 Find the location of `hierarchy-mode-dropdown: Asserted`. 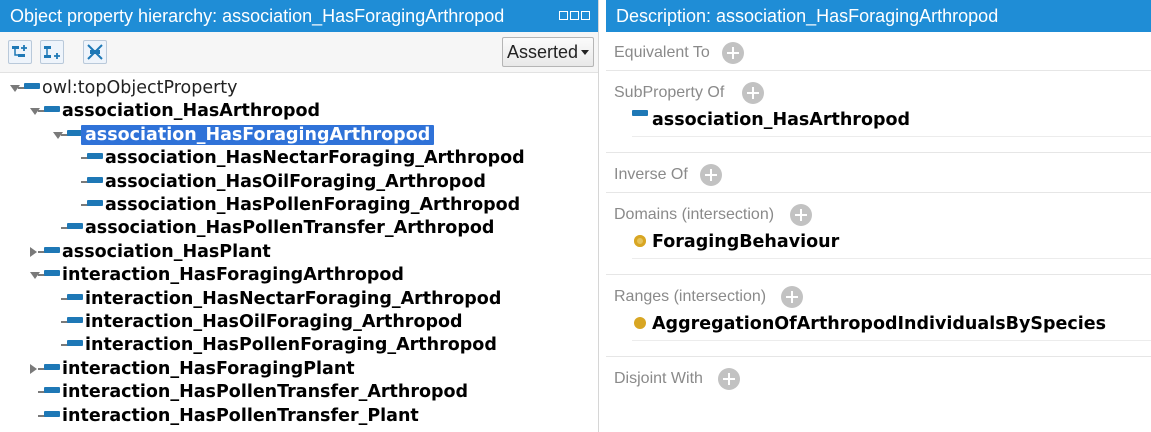

hierarchy-mode-dropdown: Asserted is located at coordinates (548, 52).